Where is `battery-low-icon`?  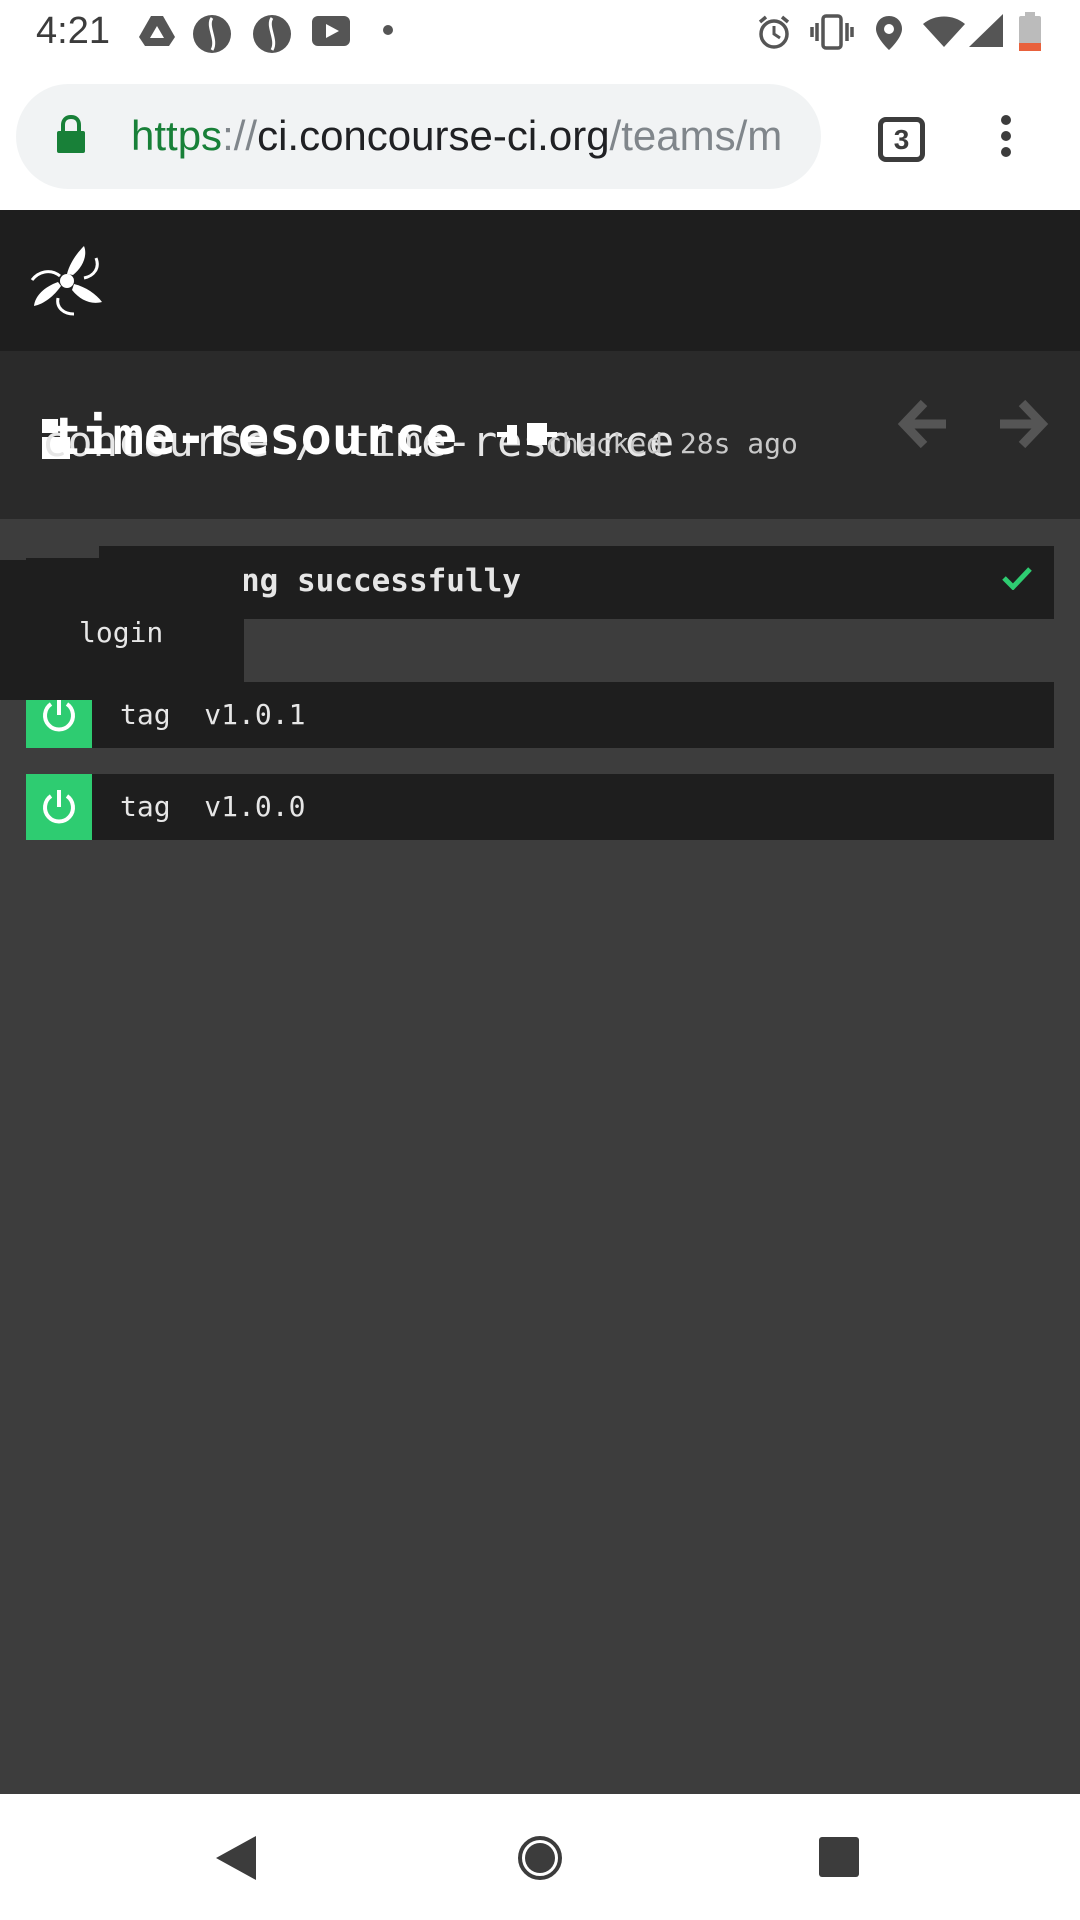
battery-low-icon is located at coordinates (1030, 31).